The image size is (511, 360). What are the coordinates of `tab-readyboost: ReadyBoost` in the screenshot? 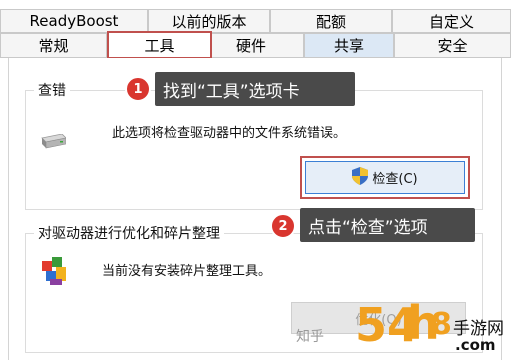 It's located at (74, 21).